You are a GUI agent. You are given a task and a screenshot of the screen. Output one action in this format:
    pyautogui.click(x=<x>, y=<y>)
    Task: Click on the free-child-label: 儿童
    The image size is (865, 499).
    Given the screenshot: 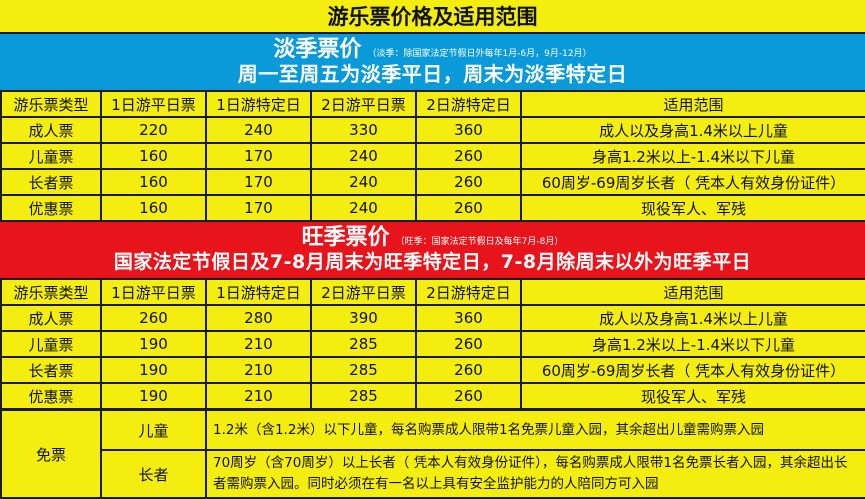 What is the action you would take?
    pyautogui.click(x=153, y=430)
    